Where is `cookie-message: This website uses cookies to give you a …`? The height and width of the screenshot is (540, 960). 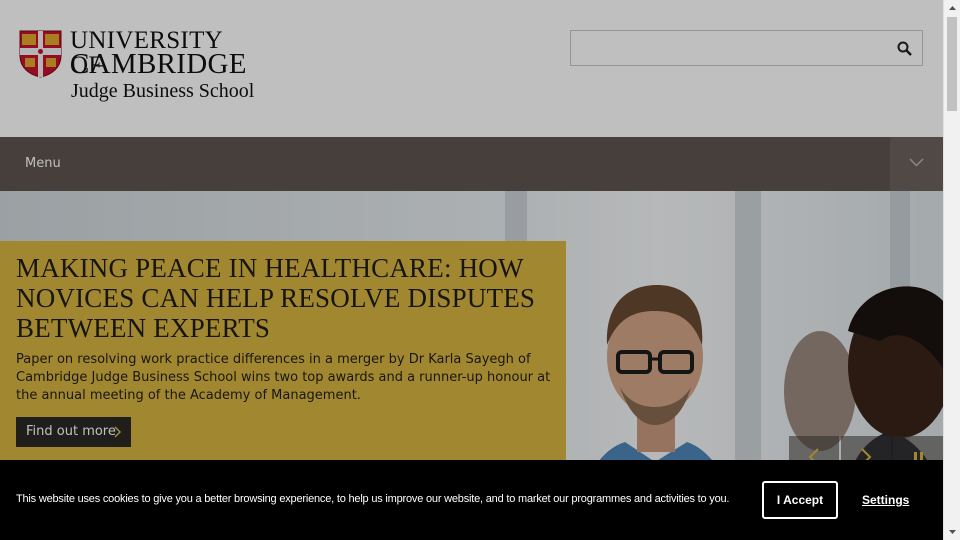
cookie-message: This website uses cookies to give you a … is located at coordinates (373, 499).